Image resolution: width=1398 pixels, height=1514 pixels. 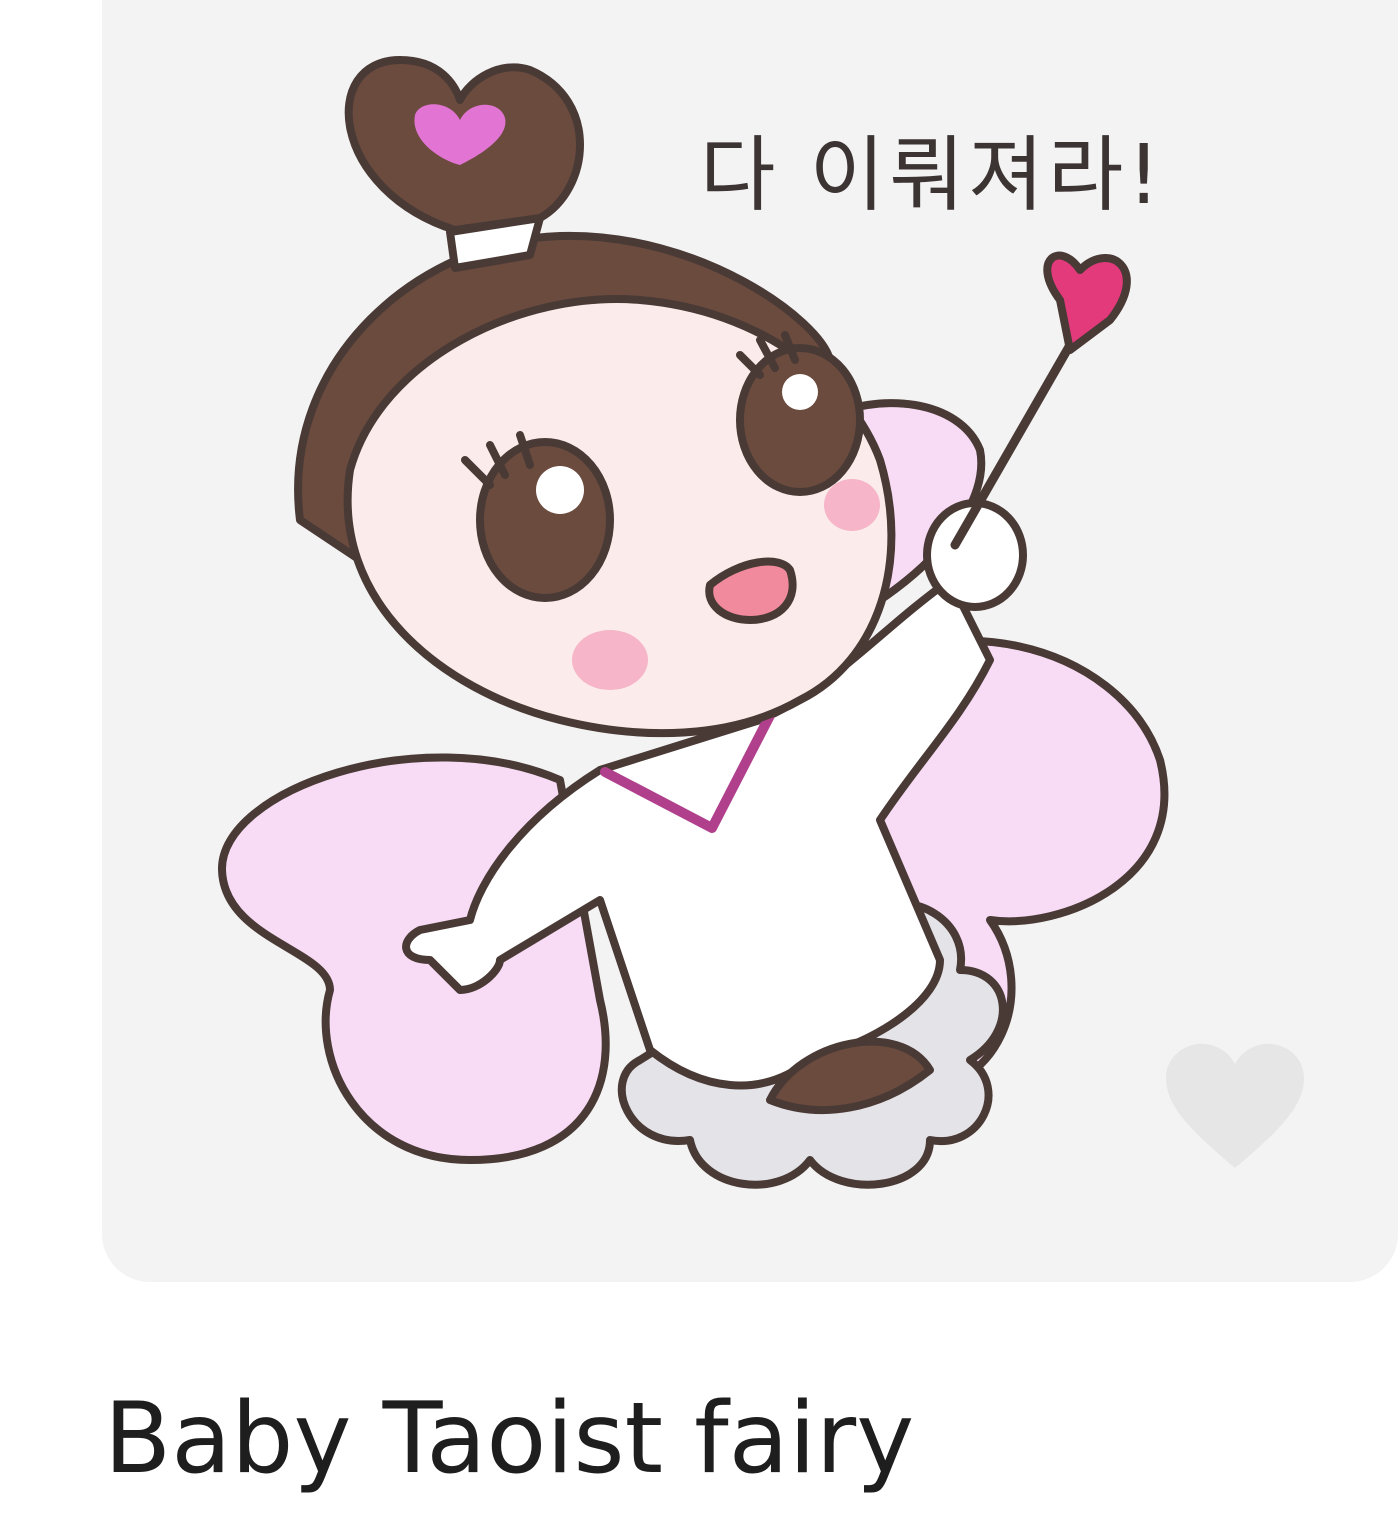 I want to click on favorite-button, so click(x=1235, y=1107).